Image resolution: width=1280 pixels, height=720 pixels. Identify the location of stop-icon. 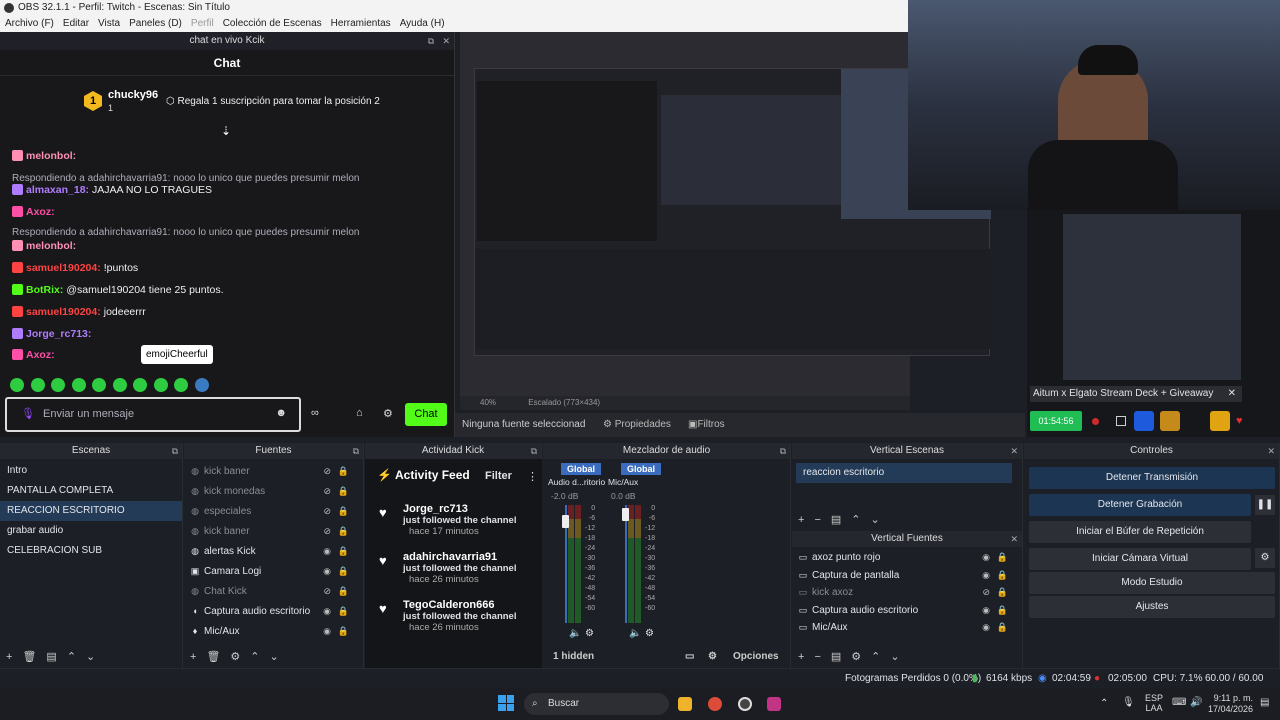
(1121, 421).